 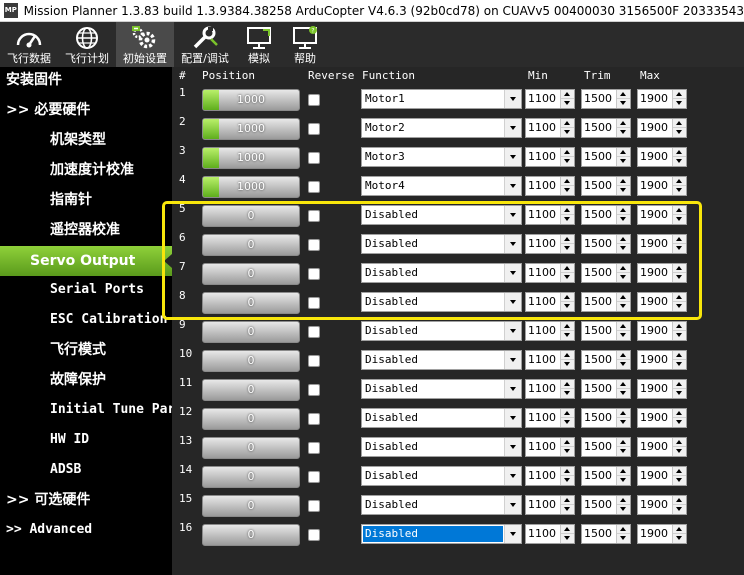 I want to click on function-dropdown: Motor3, so click(x=441, y=157).